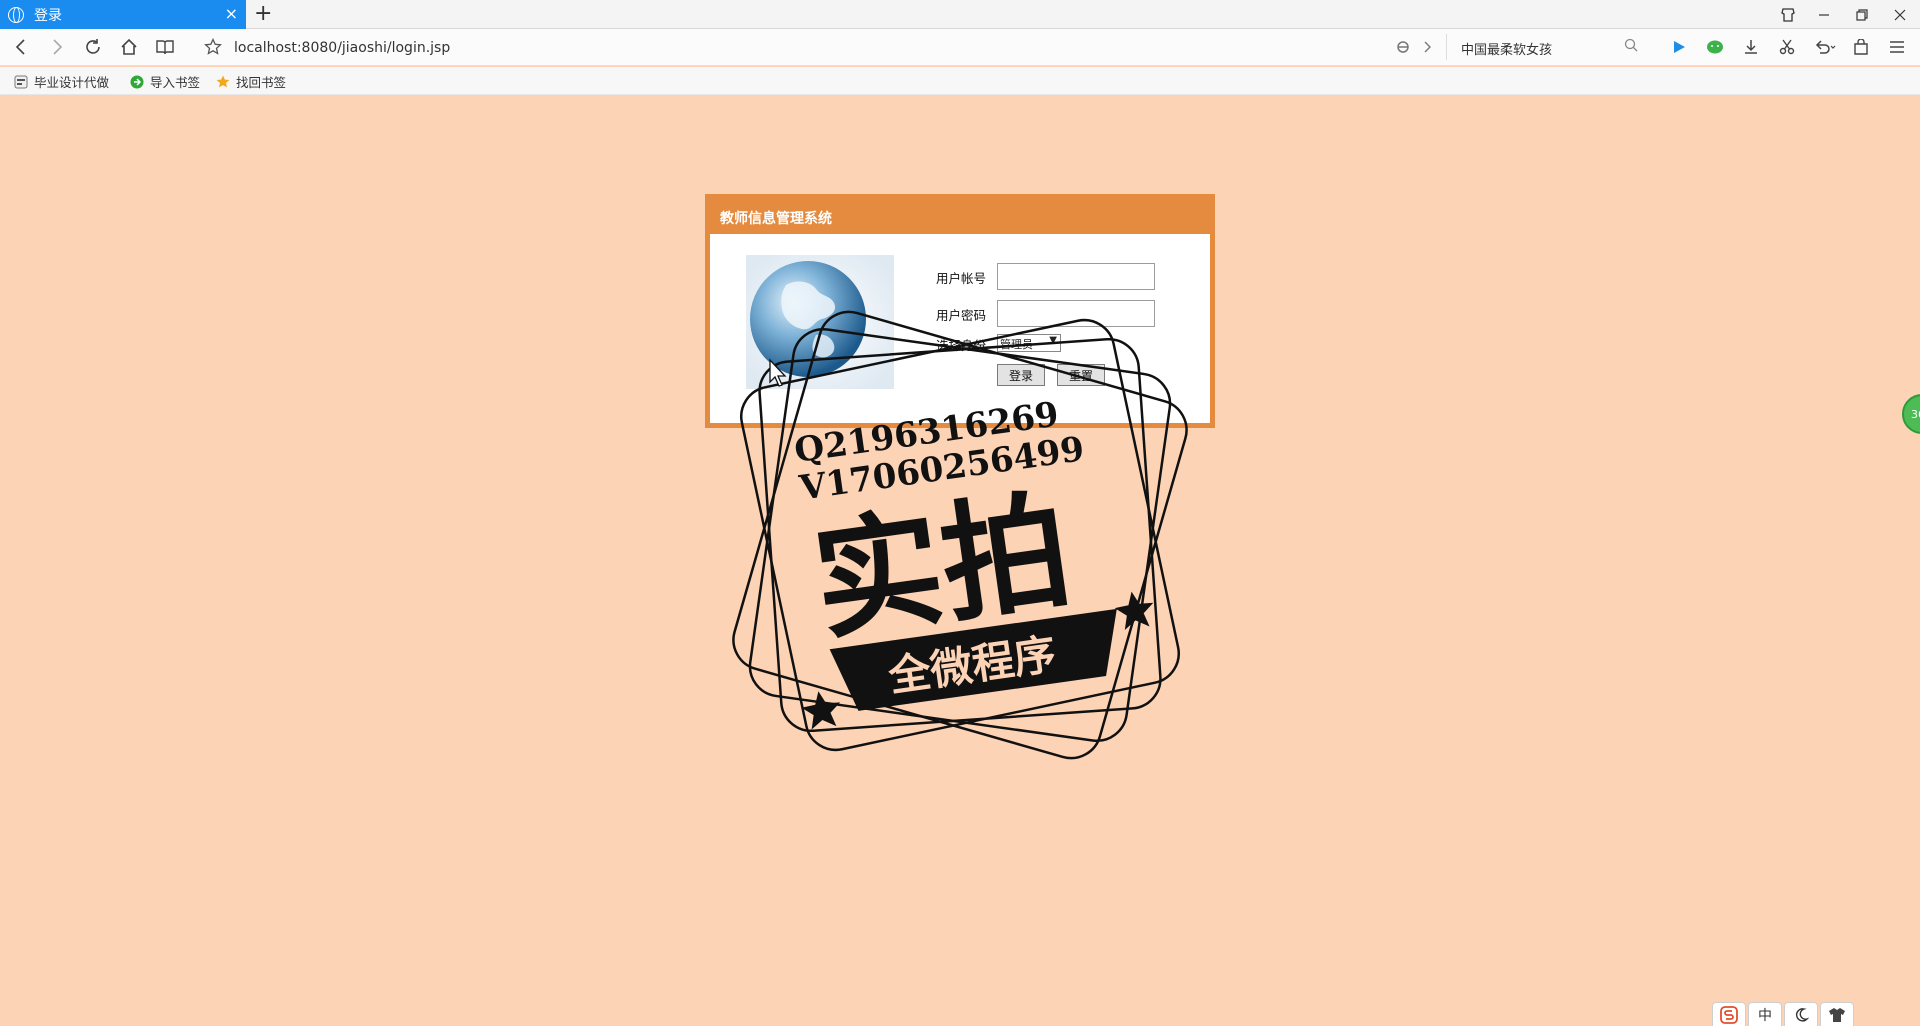  What do you see at coordinates (1679, 47) in the screenshot?
I see `video-play-icon` at bounding box center [1679, 47].